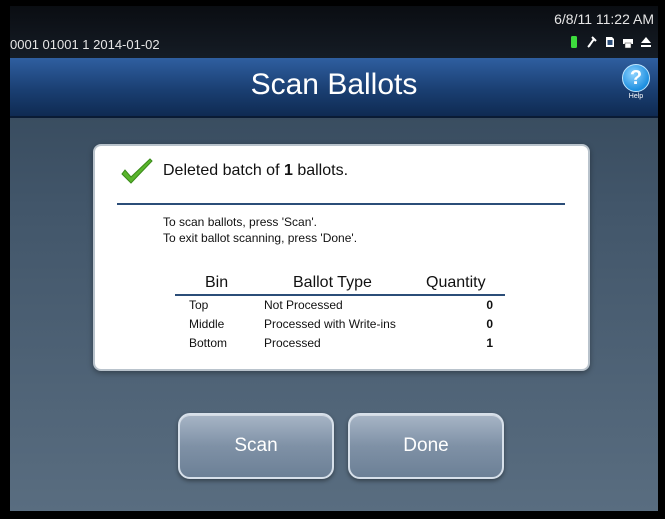 The width and height of the screenshot is (665, 519). What do you see at coordinates (288, 170) in the screenshot?
I see `deleted-count: 1` at bounding box center [288, 170].